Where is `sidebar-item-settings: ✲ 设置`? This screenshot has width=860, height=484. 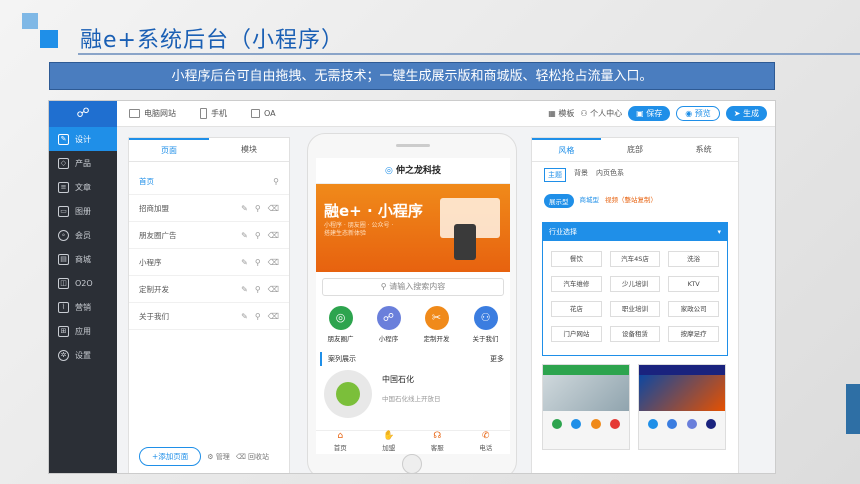
sidebar-item-settings: ✲ 设置 is located at coordinates (83, 355).